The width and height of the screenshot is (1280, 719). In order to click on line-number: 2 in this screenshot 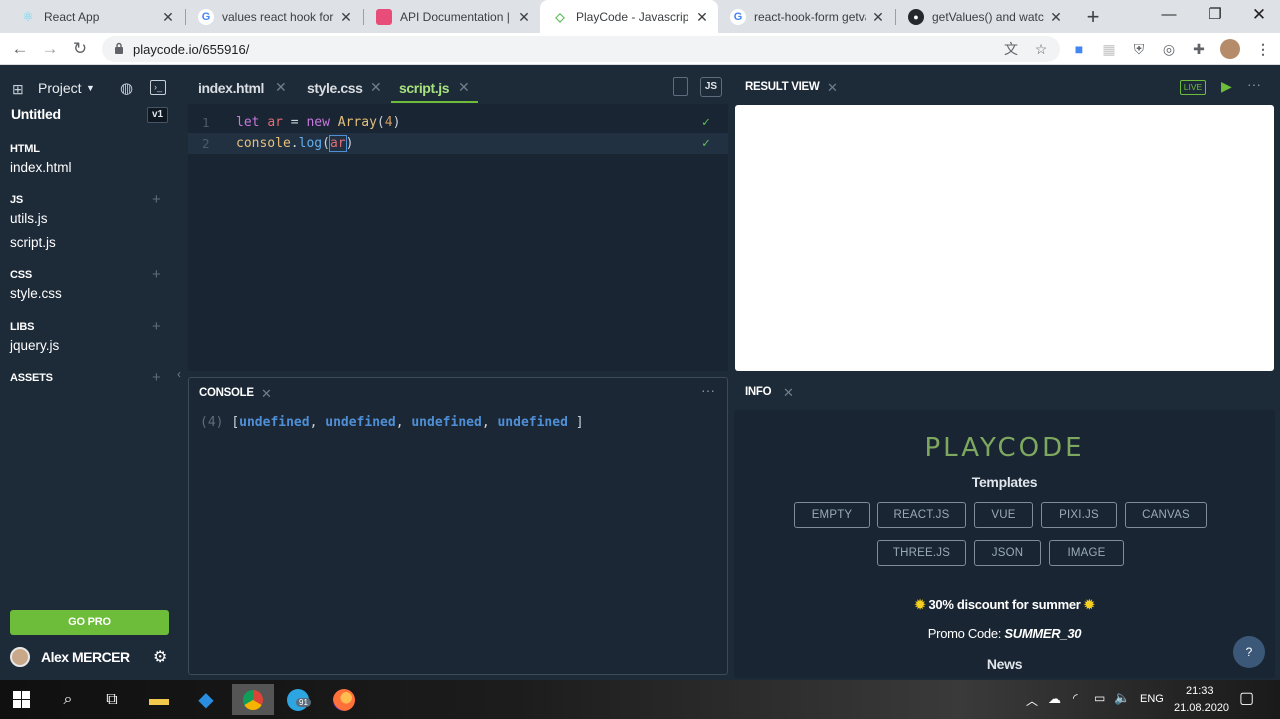, I will do `click(206, 143)`.